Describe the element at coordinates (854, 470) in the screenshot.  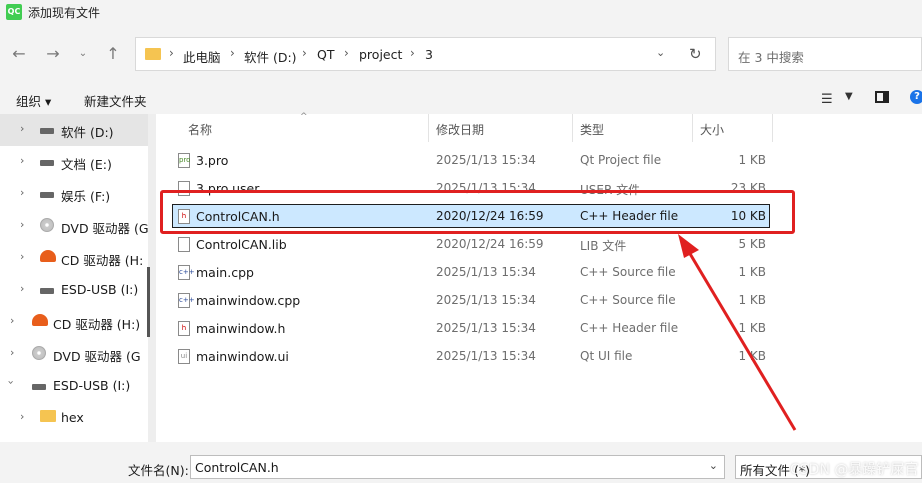
I see `watermark: CSDN @暴躁铲屎官` at that location.